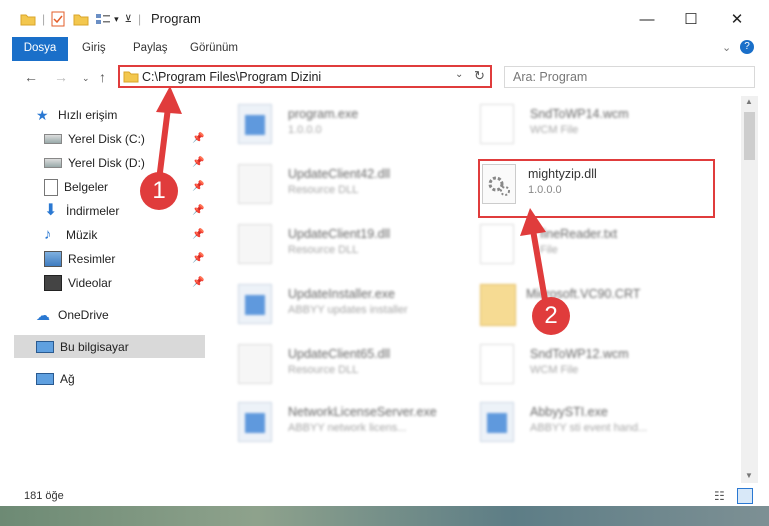 This screenshot has height=526, width=769. Describe the element at coordinates (384, 516) in the screenshot. I see `desktop-background` at that location.